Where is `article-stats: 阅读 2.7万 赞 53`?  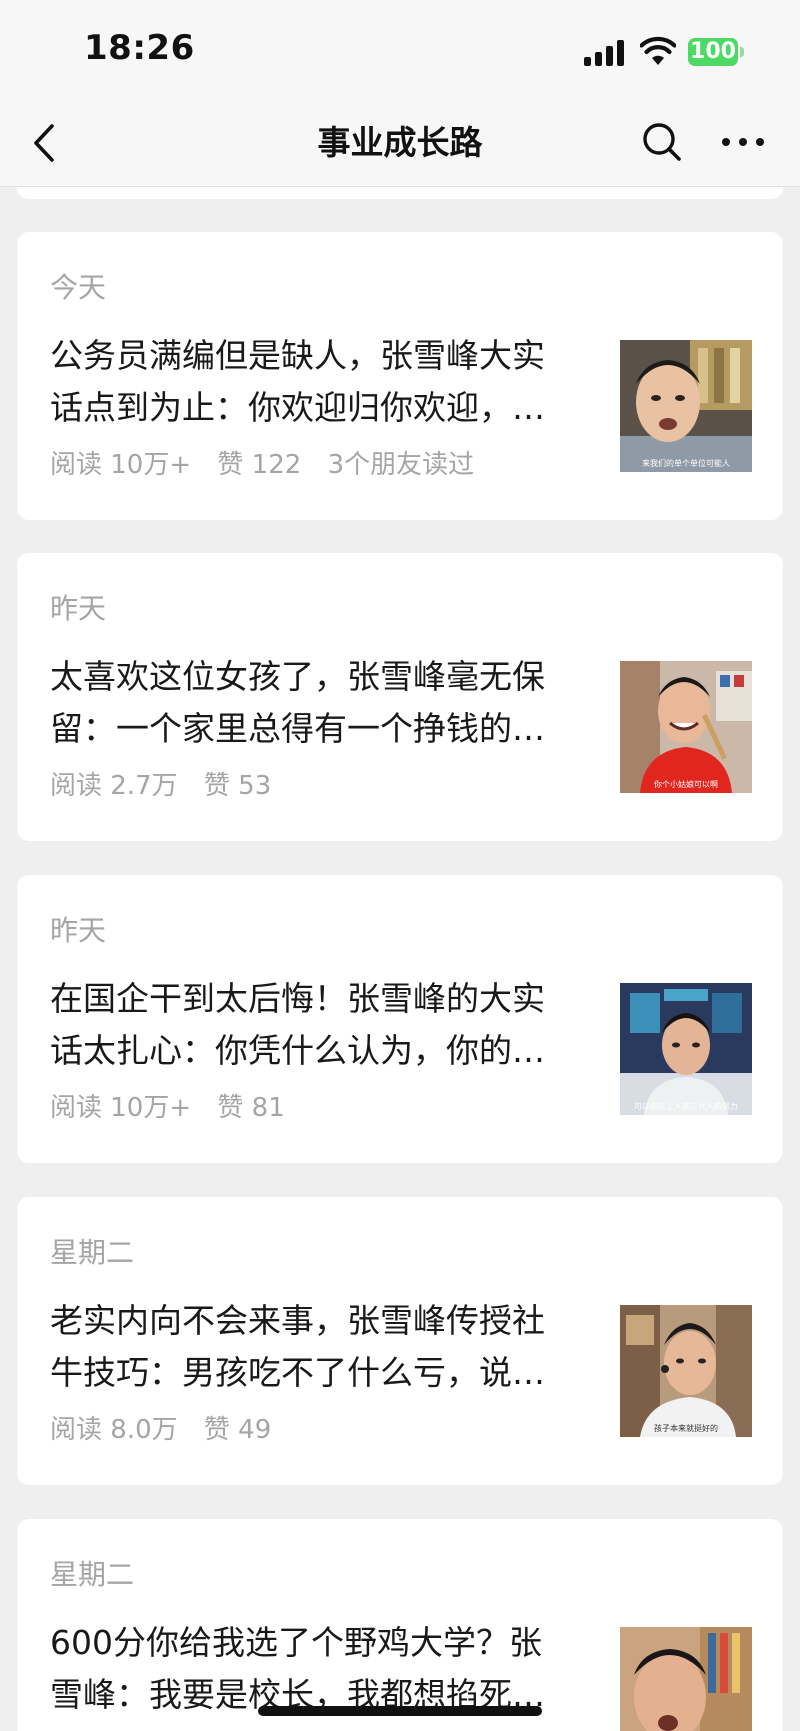
article-stats: 阅读 2.7万 赞 53 is located at coordinates (169, 783).